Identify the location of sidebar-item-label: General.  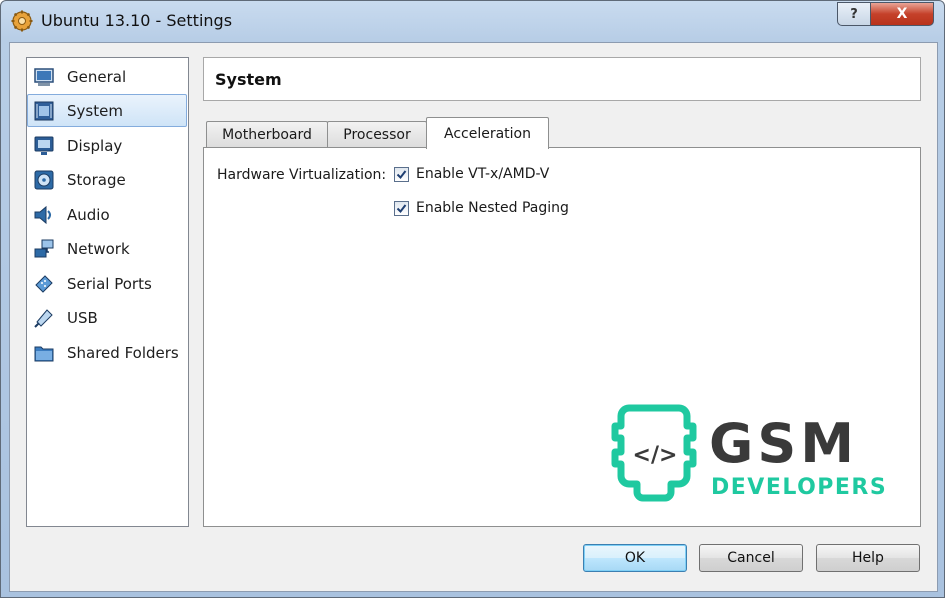
(97, 76).